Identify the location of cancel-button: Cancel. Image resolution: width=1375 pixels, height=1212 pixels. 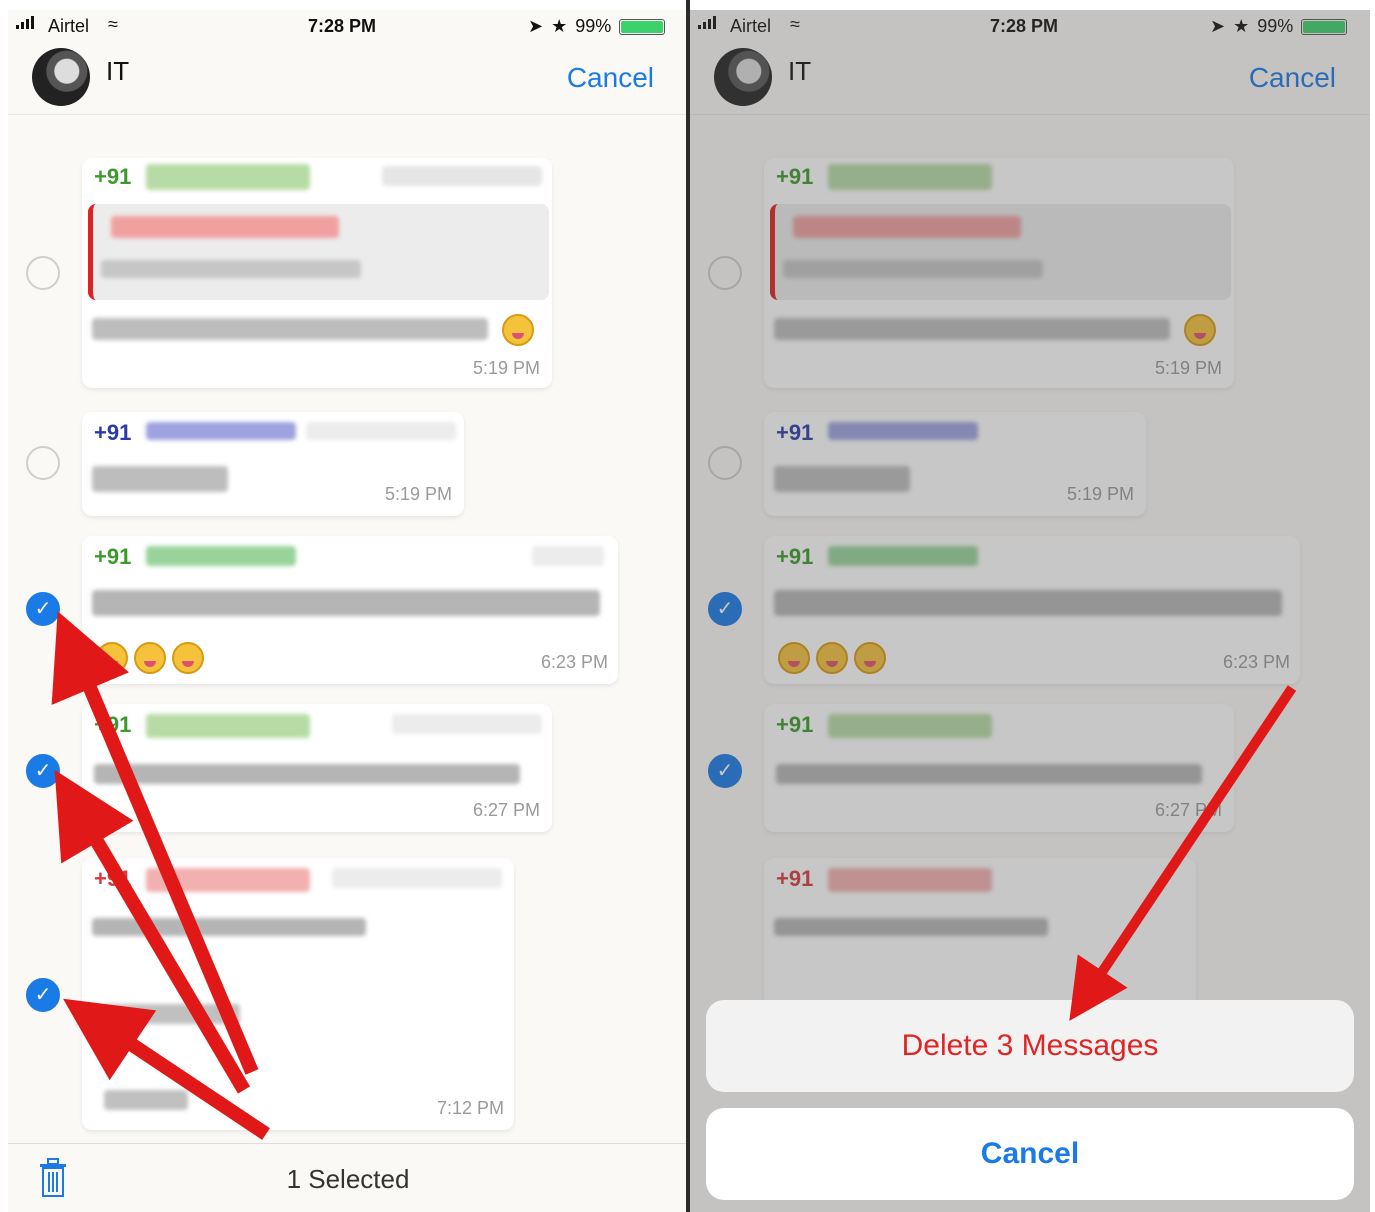
(610, 78).